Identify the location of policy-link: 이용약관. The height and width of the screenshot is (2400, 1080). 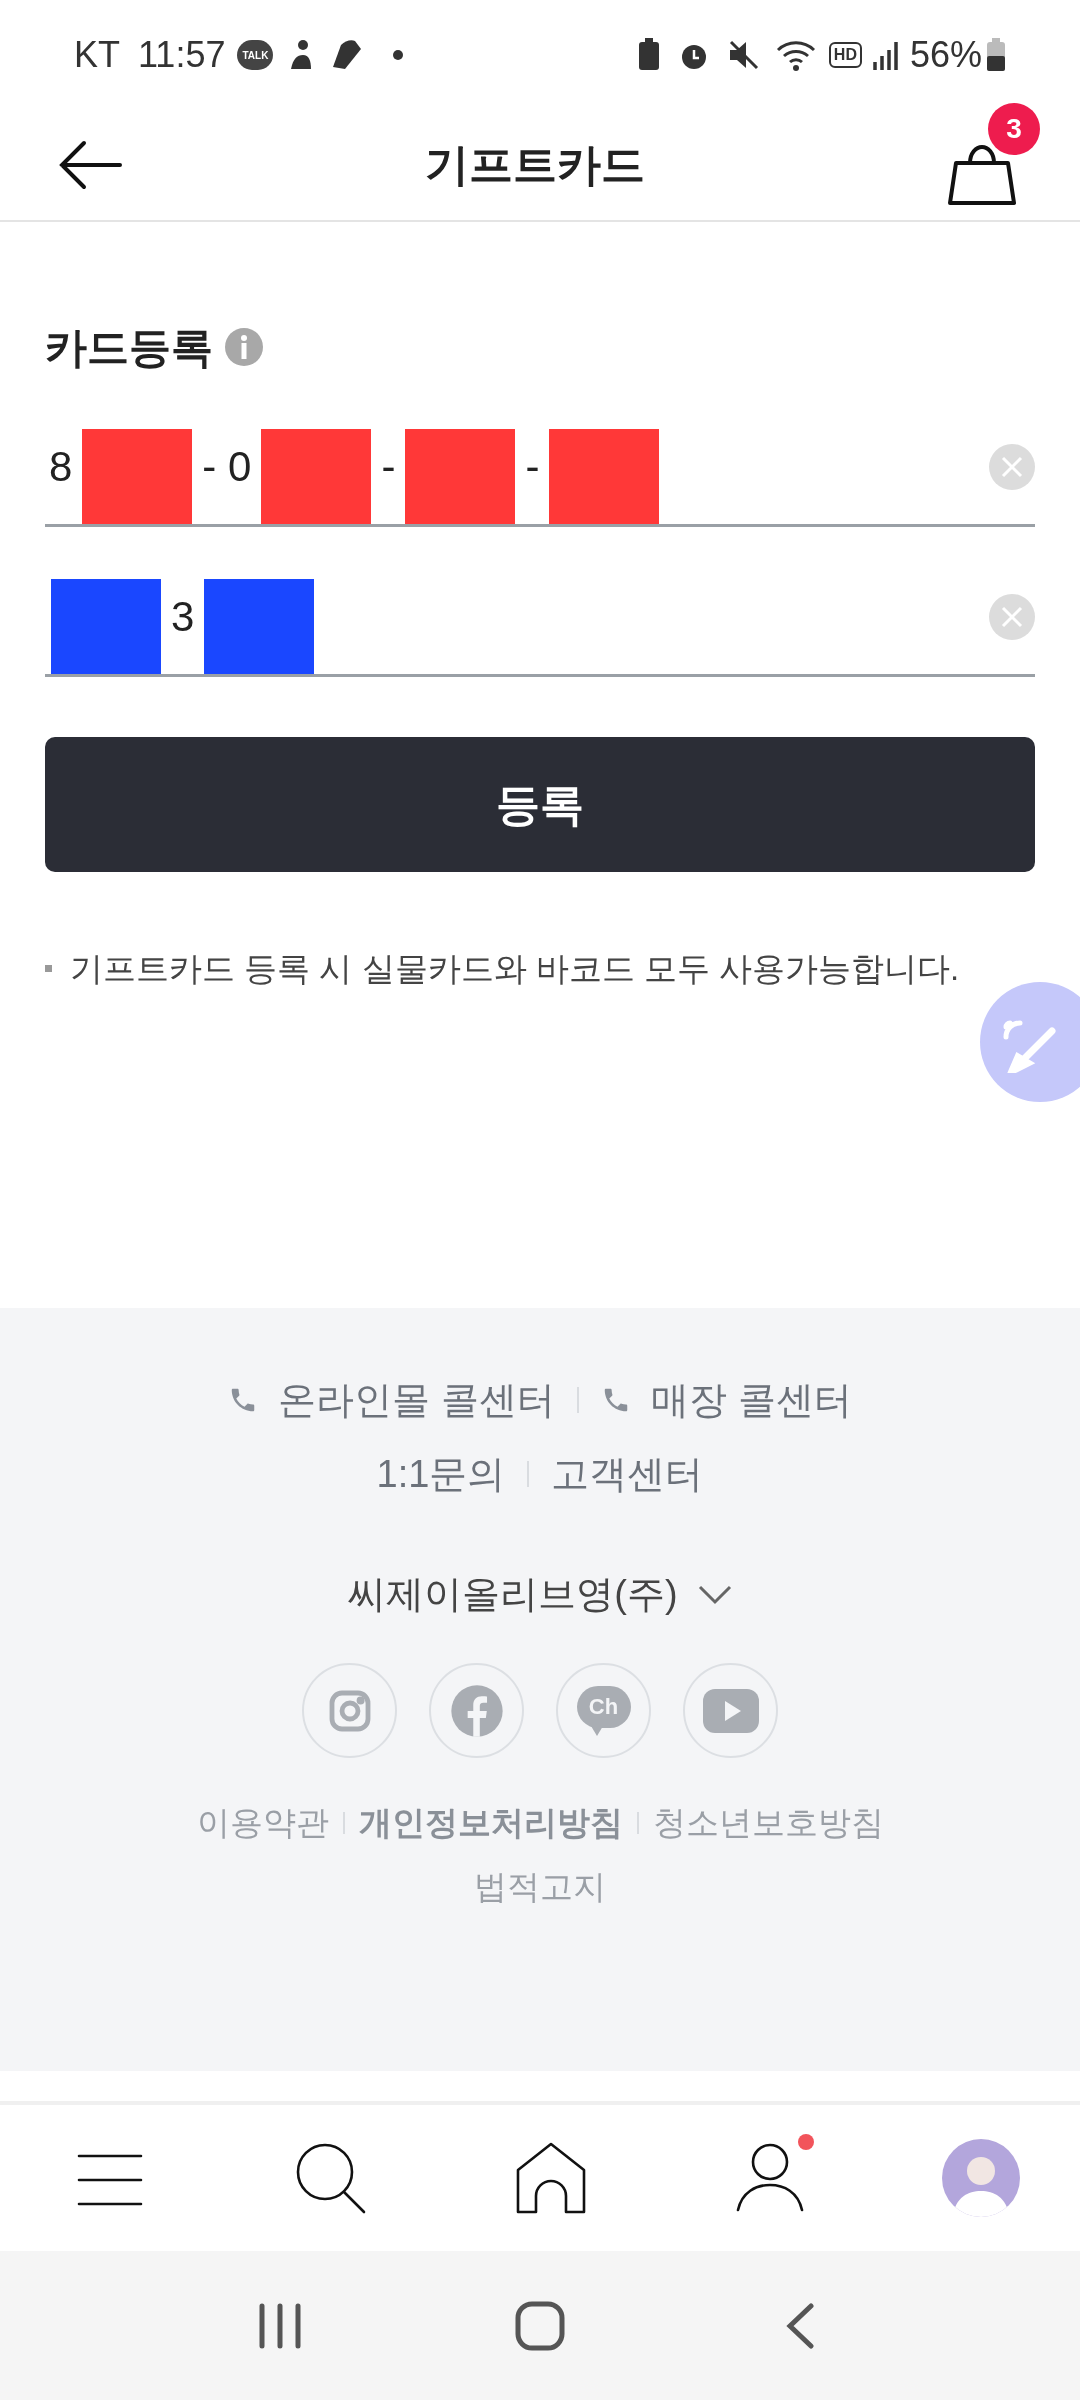
(262, 1823).